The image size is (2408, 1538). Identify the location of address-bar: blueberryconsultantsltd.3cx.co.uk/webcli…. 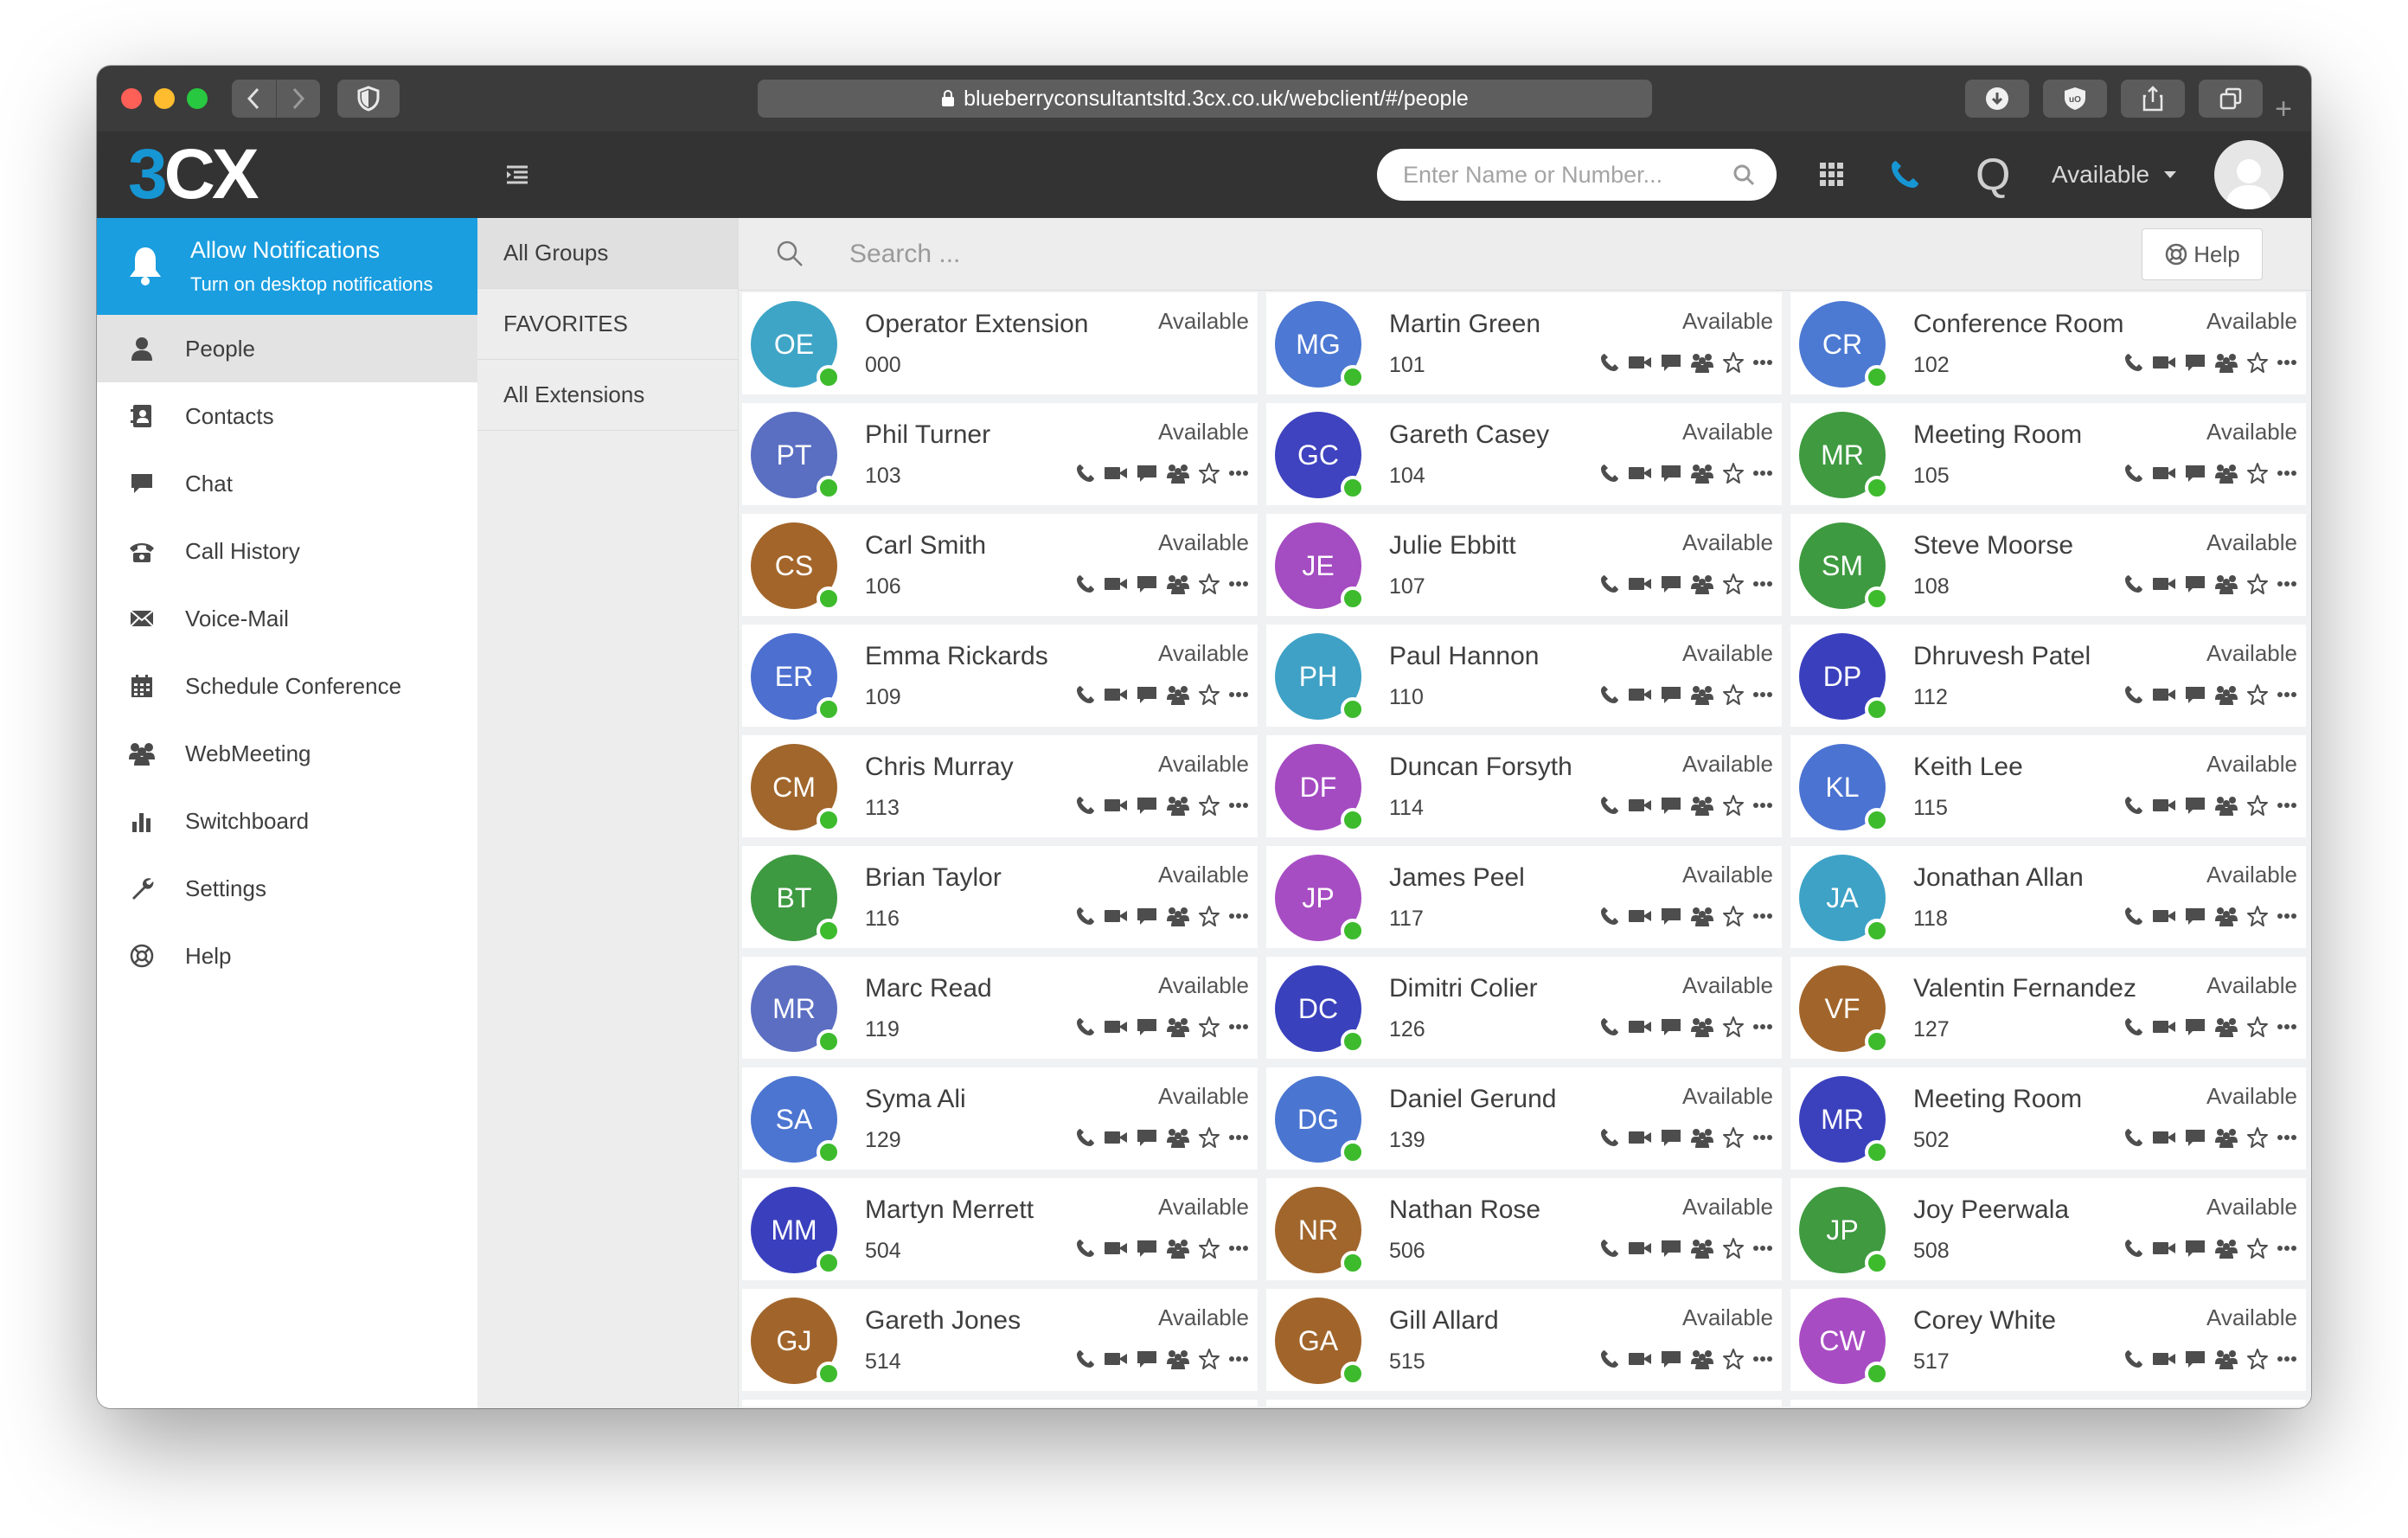
(1205, 99).